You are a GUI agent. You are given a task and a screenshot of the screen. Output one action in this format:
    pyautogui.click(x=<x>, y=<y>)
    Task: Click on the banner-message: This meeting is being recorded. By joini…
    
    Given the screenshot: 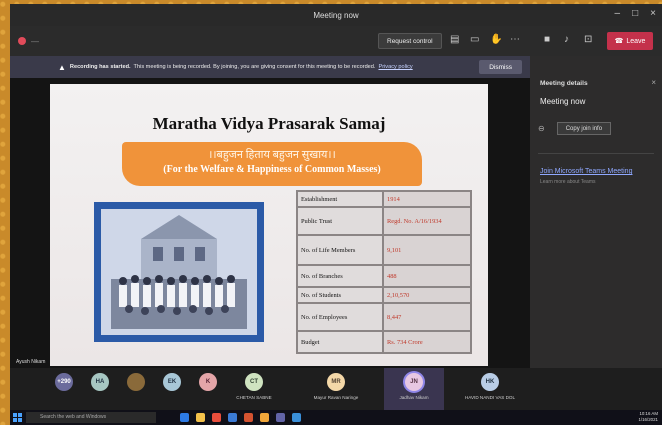 What is the action you would take?
    pyautogui.click(x=254, y=67)
    